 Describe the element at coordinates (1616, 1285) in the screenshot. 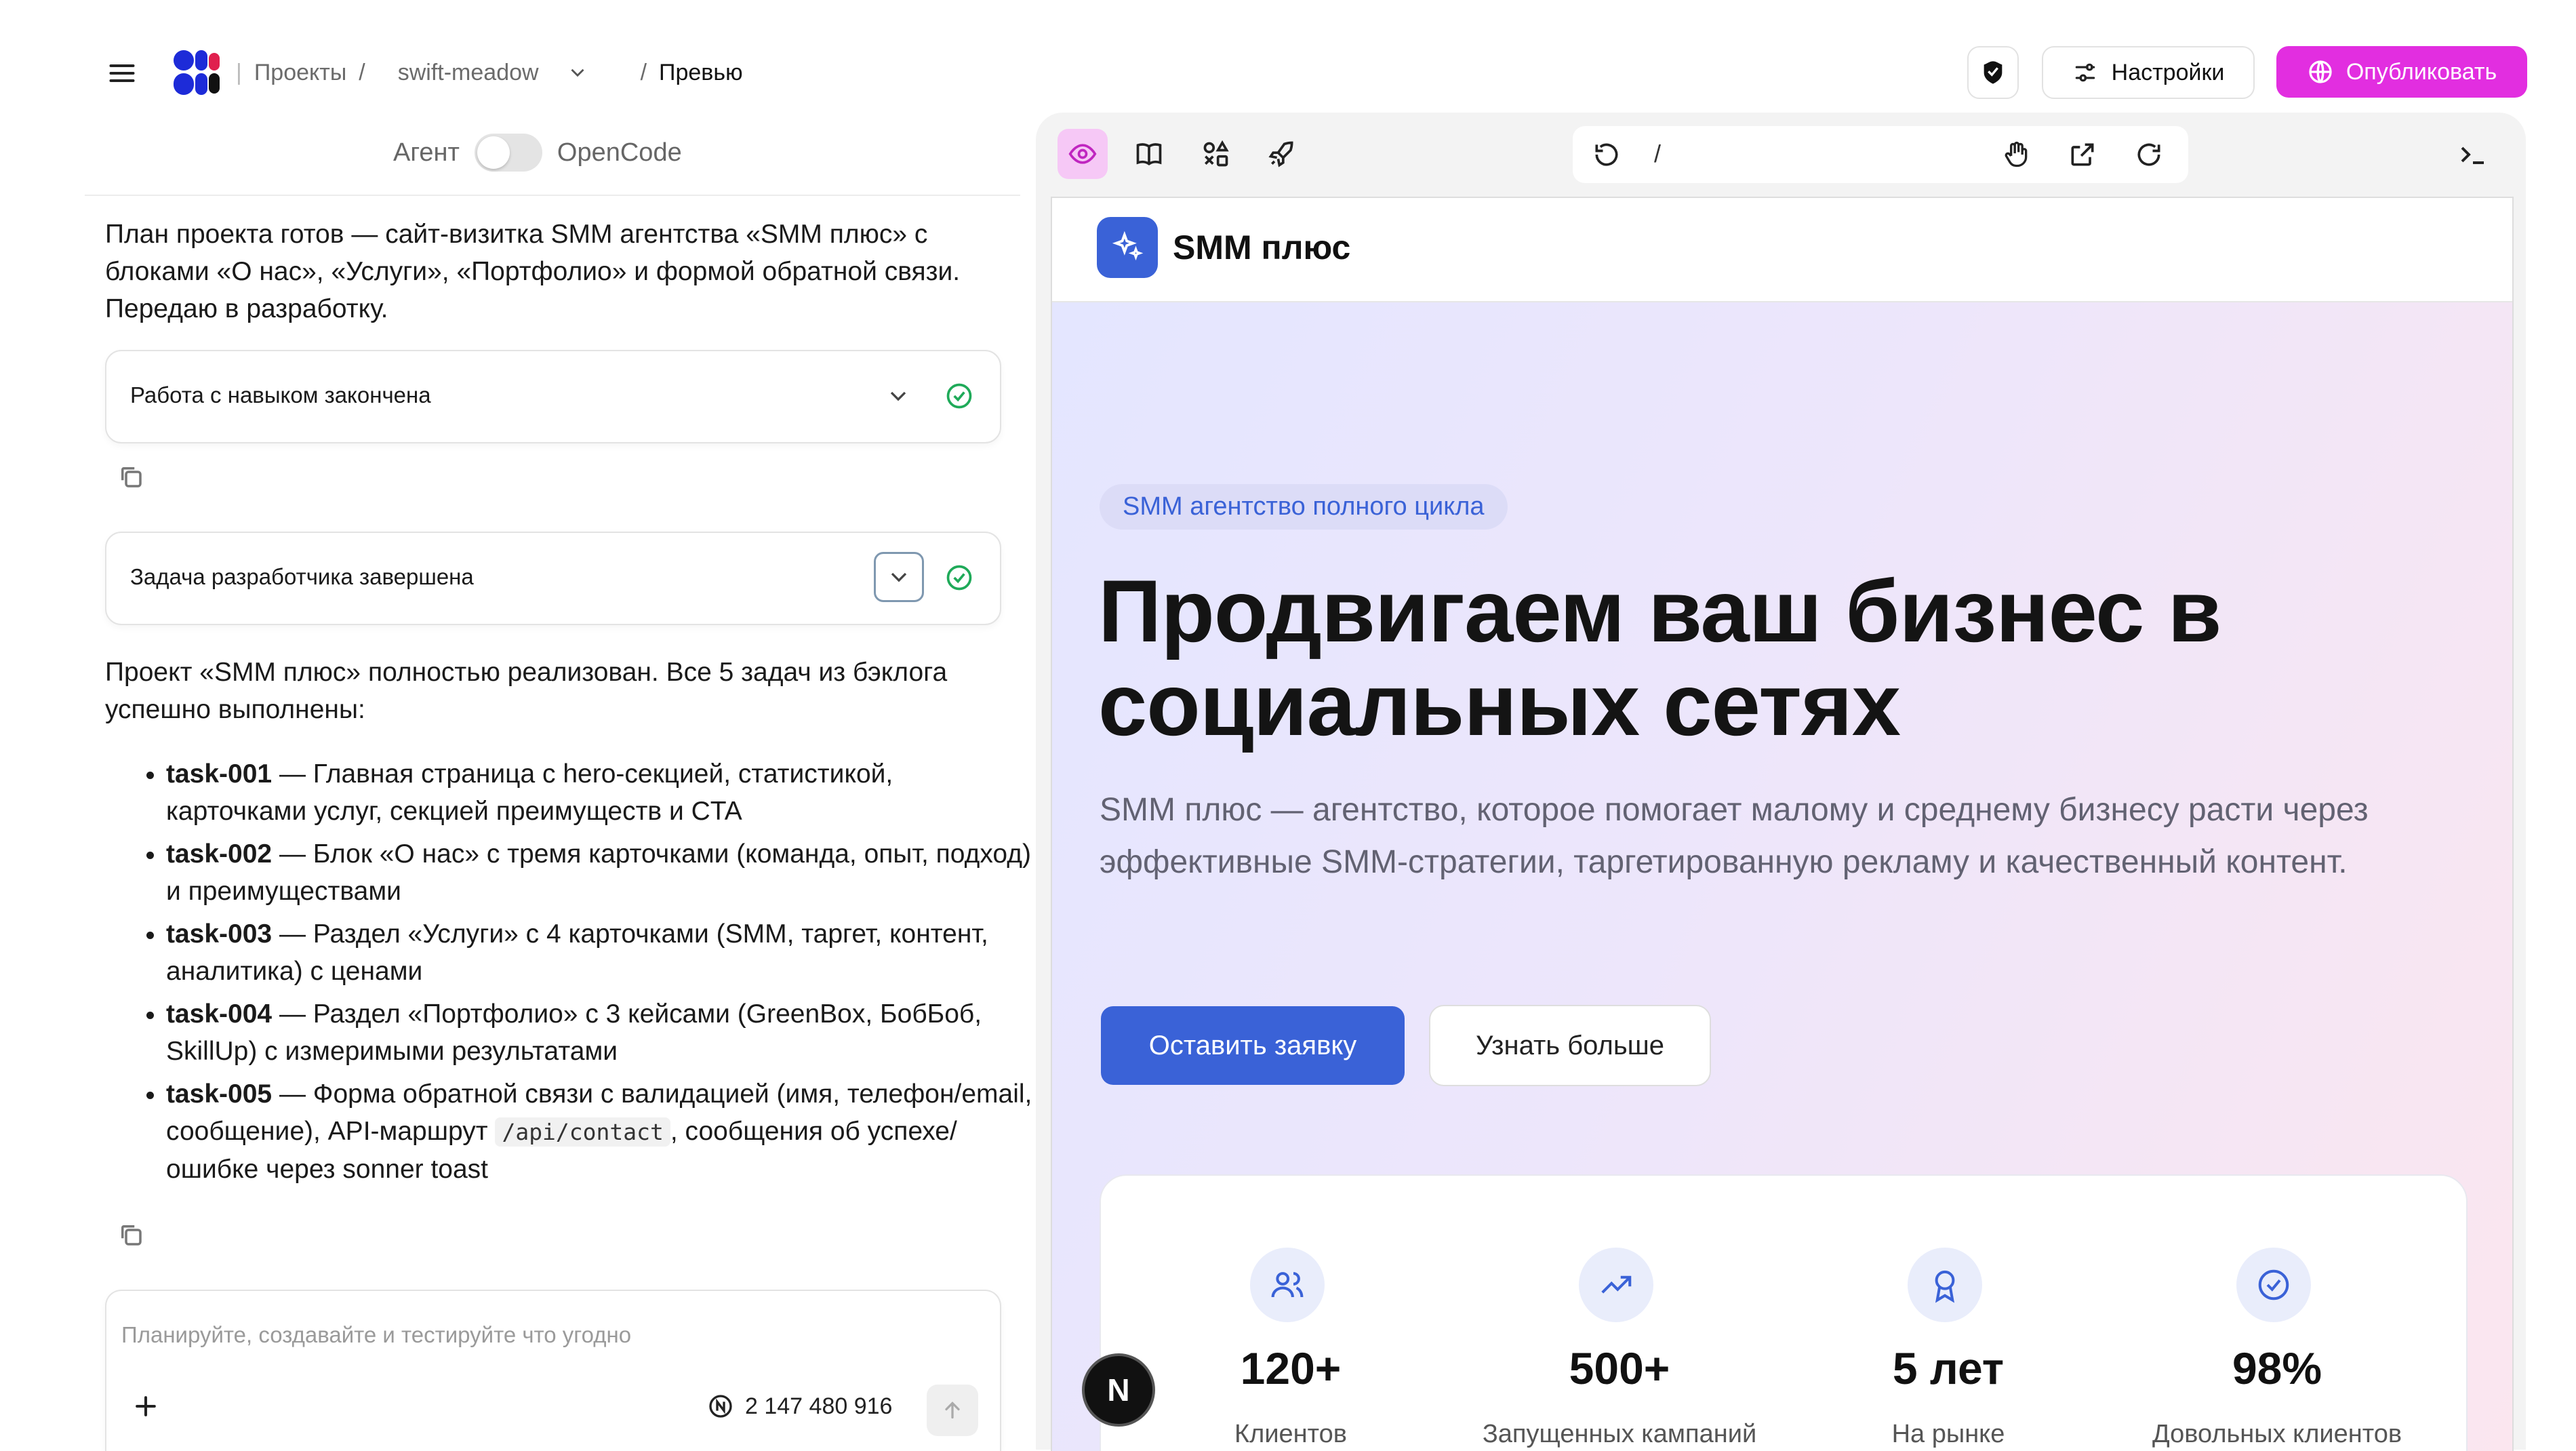

I see `trending-up-icon` at that location.